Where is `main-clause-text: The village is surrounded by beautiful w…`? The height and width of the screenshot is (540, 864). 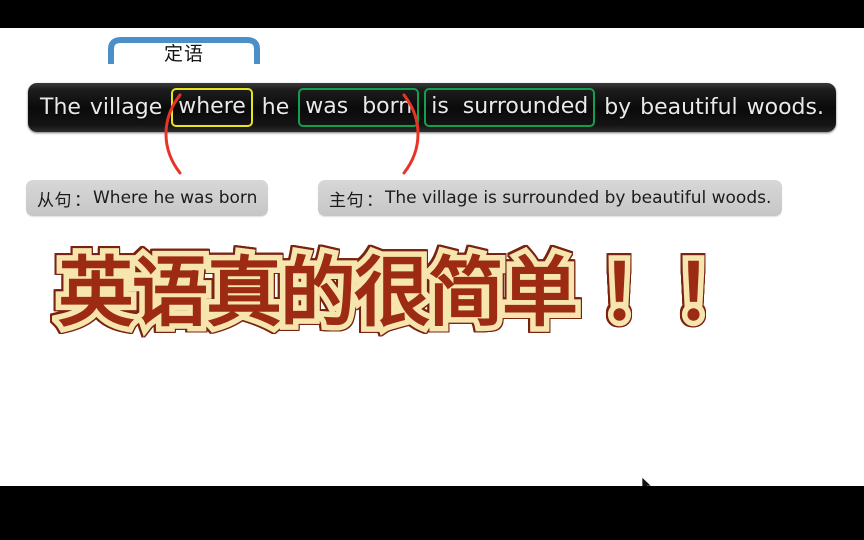 main-clause-text: The village is surrounded by beautiful w… is located at coordinates (578, 198).